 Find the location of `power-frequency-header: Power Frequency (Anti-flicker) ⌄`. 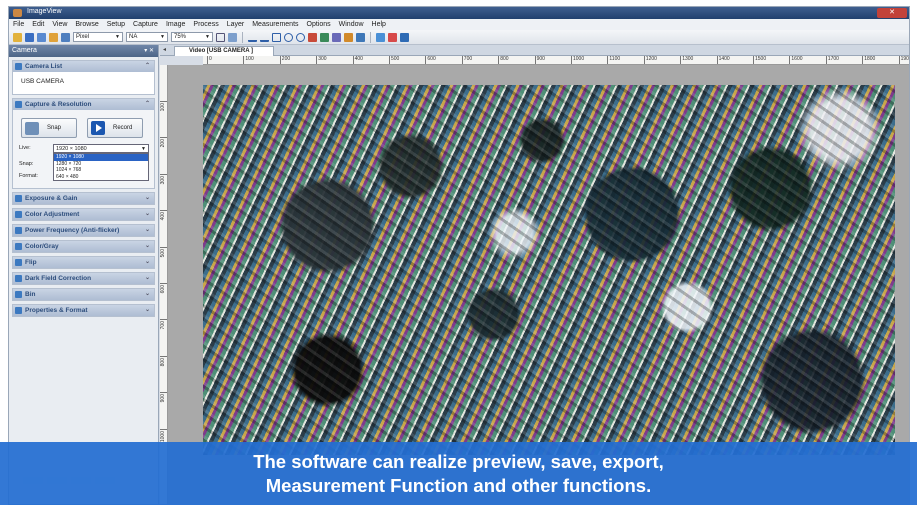

power-frequency-header: Power Frequency (Anti-flicker) ⌄ is located at coordinates (83, 230).